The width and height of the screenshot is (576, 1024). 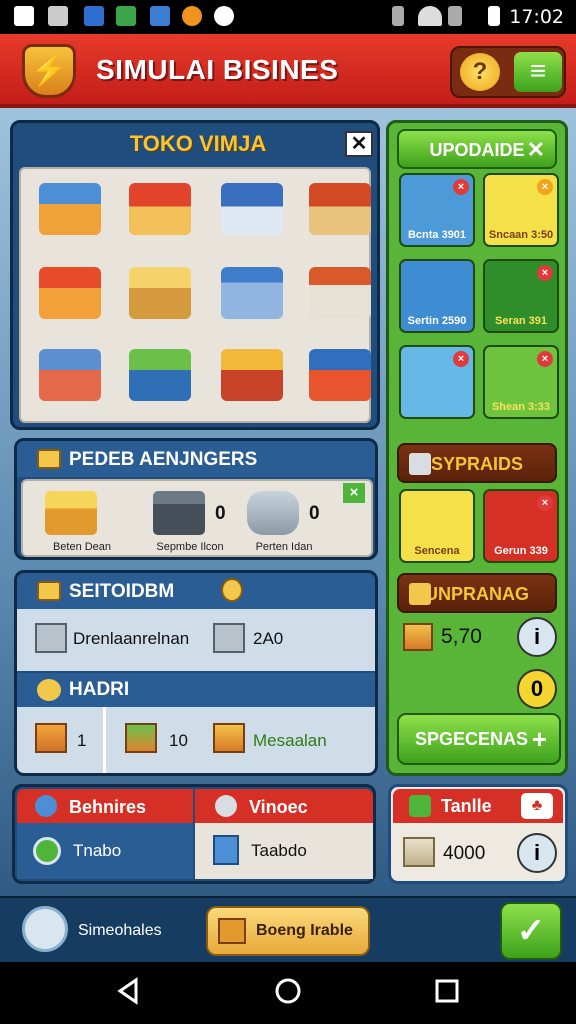 What do you see at coordinates (521, 407) in the screenshot?
I see `upgrade-label: Shean 3:33` at bounding box center [521, 407].